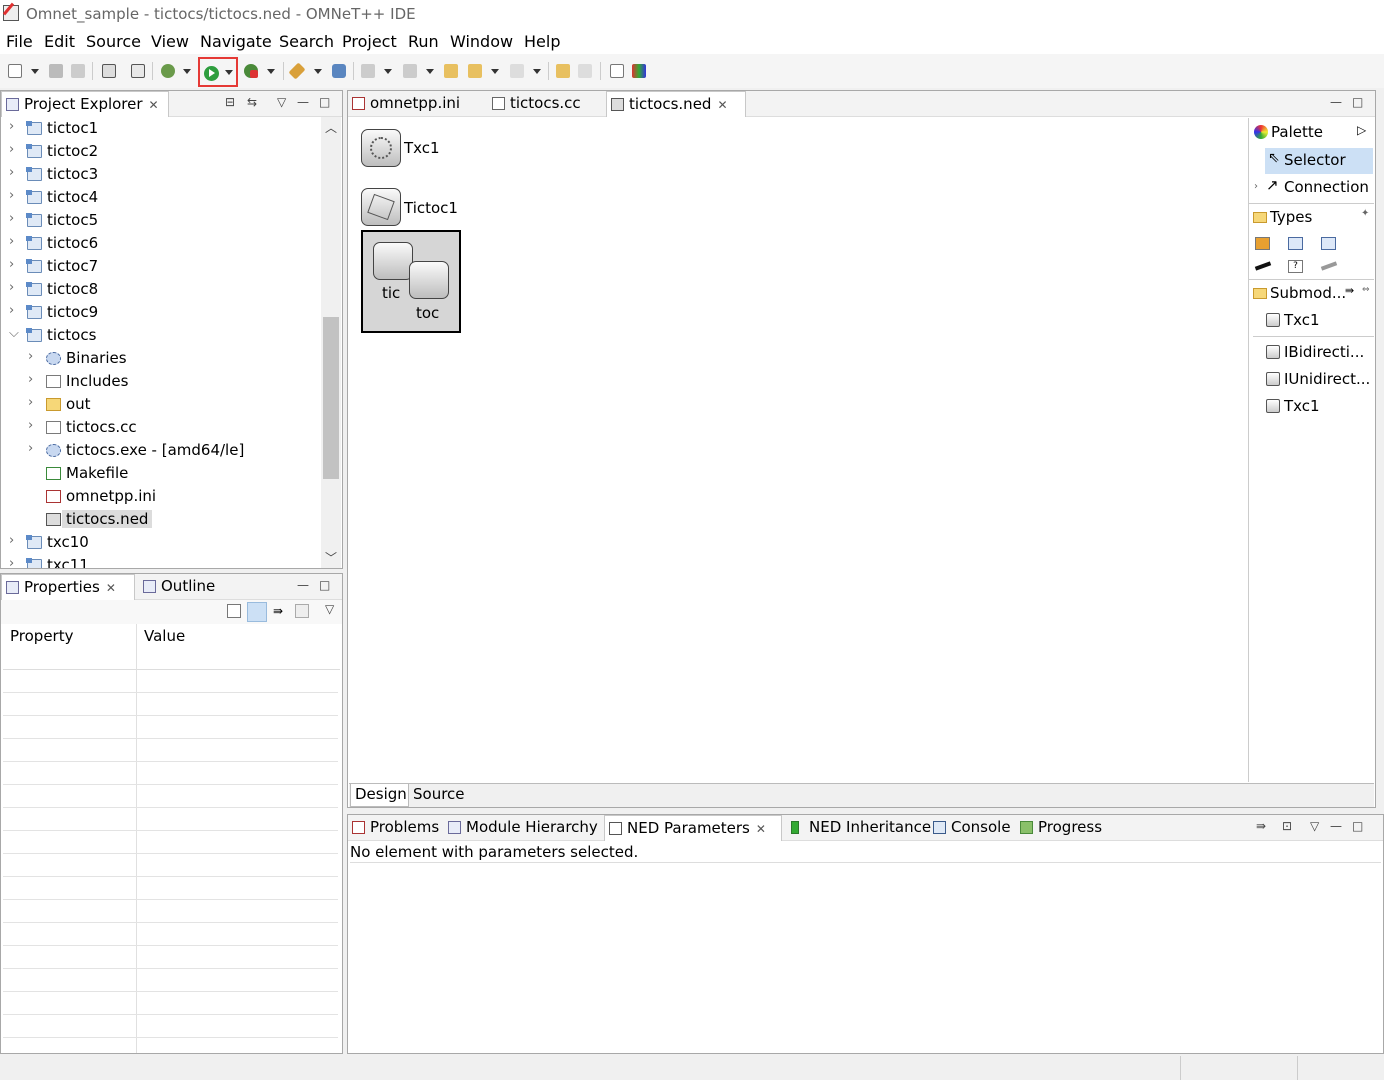 This screenshot has height=1080, width=1384. What do you see at coordinates (161, 382) in the screenshot?
I see `tree-item-includes: › Includes` at bounding box center [161, 382].